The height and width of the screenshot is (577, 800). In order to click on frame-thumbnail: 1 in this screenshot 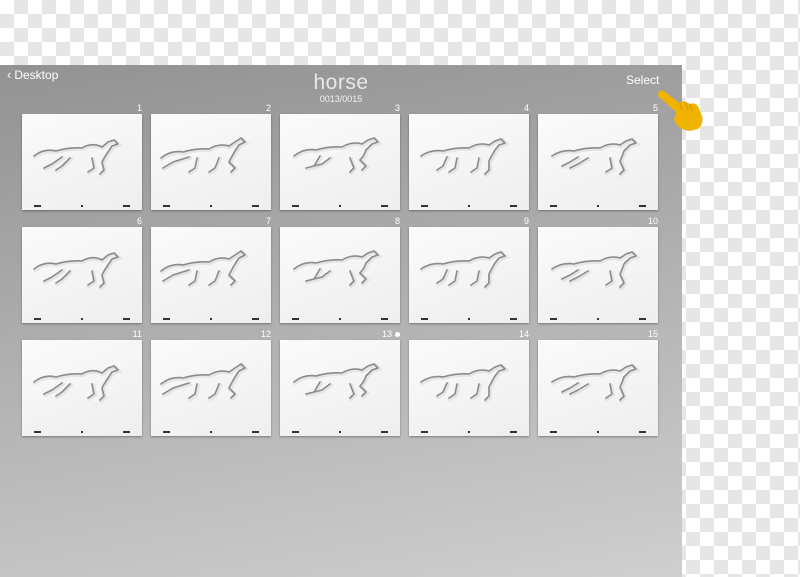, I will do `click(82, 158)`.